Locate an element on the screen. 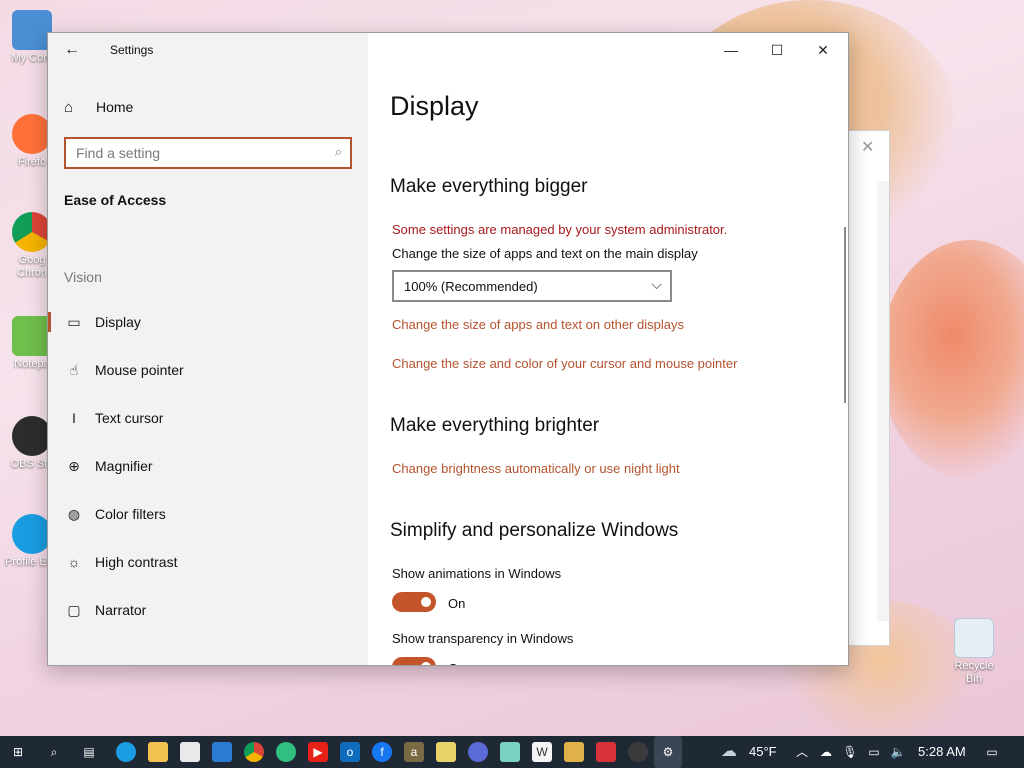 This screenshot has width=1024, height=768. color-filters-icon: ◍ is located at coordinates (74, 513).